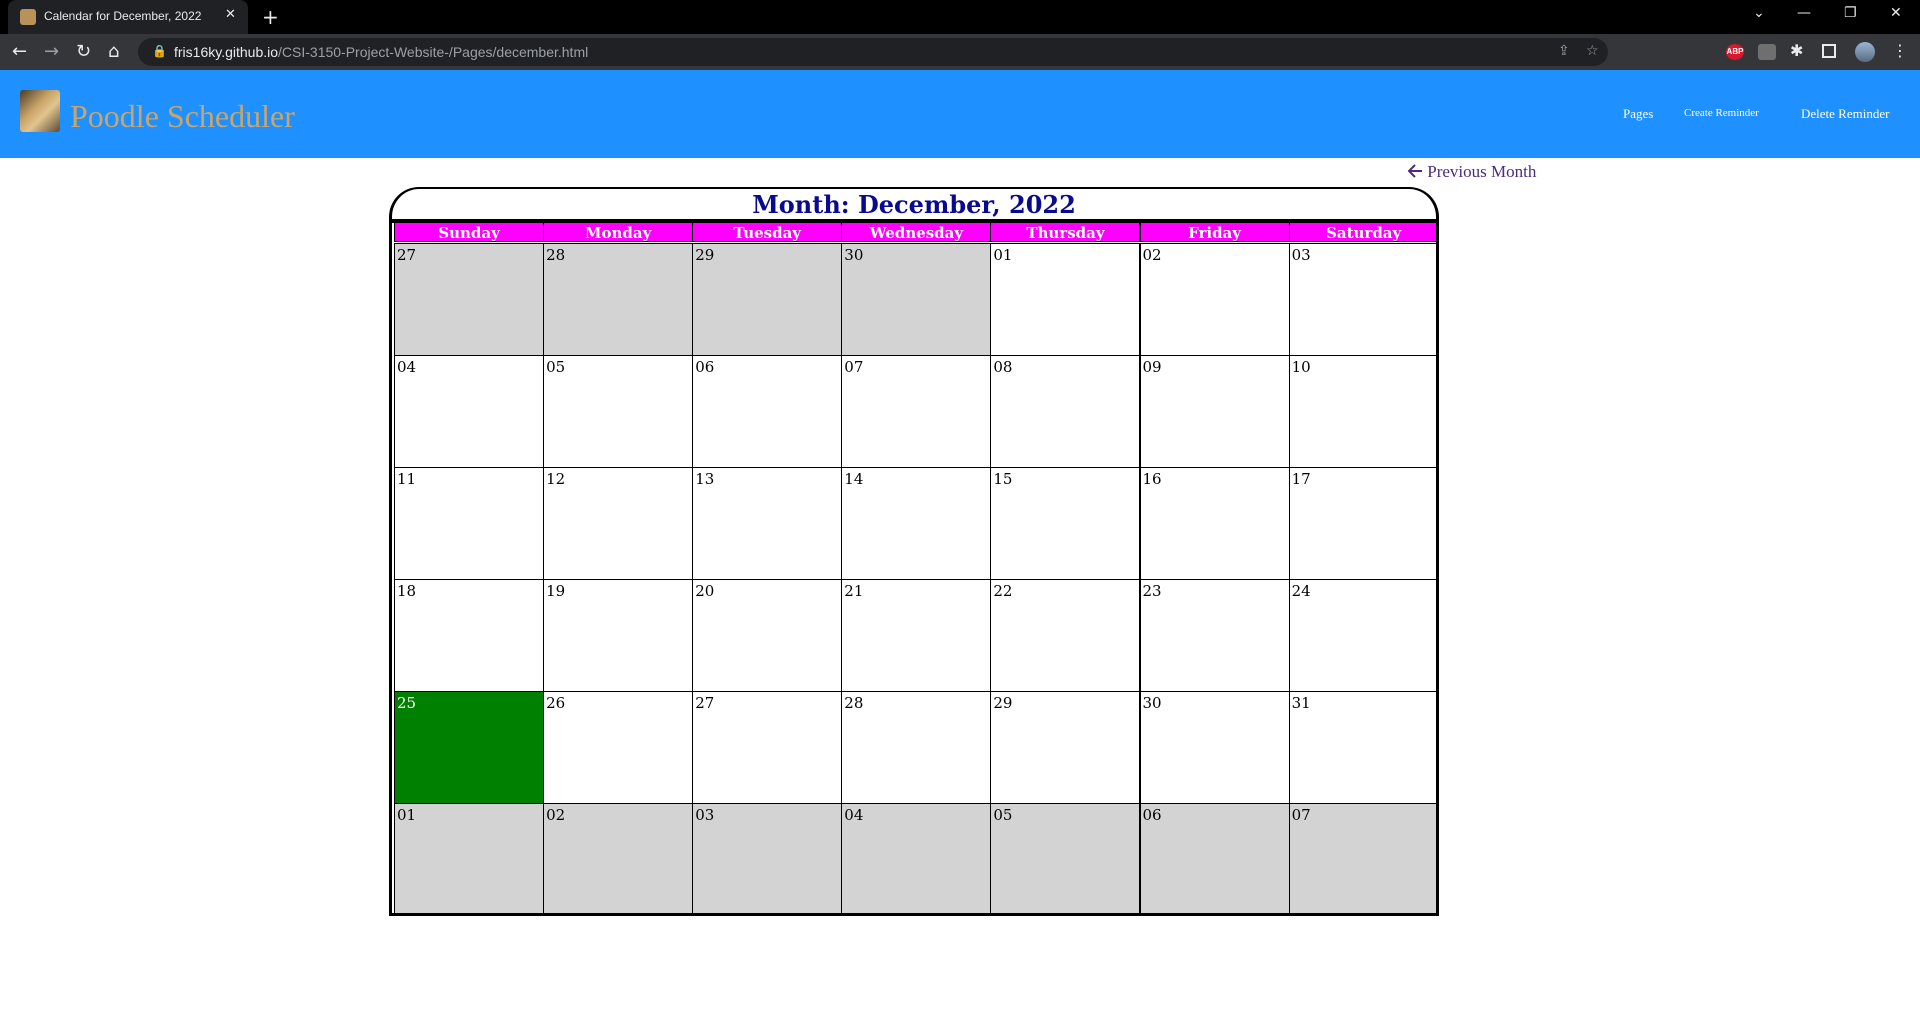 Image resolution: width=1920 pixels, height=1029 pixels. Describe the element at coordinates (1152, 255) in the screenshot. I see `day-number: 02` at that location.